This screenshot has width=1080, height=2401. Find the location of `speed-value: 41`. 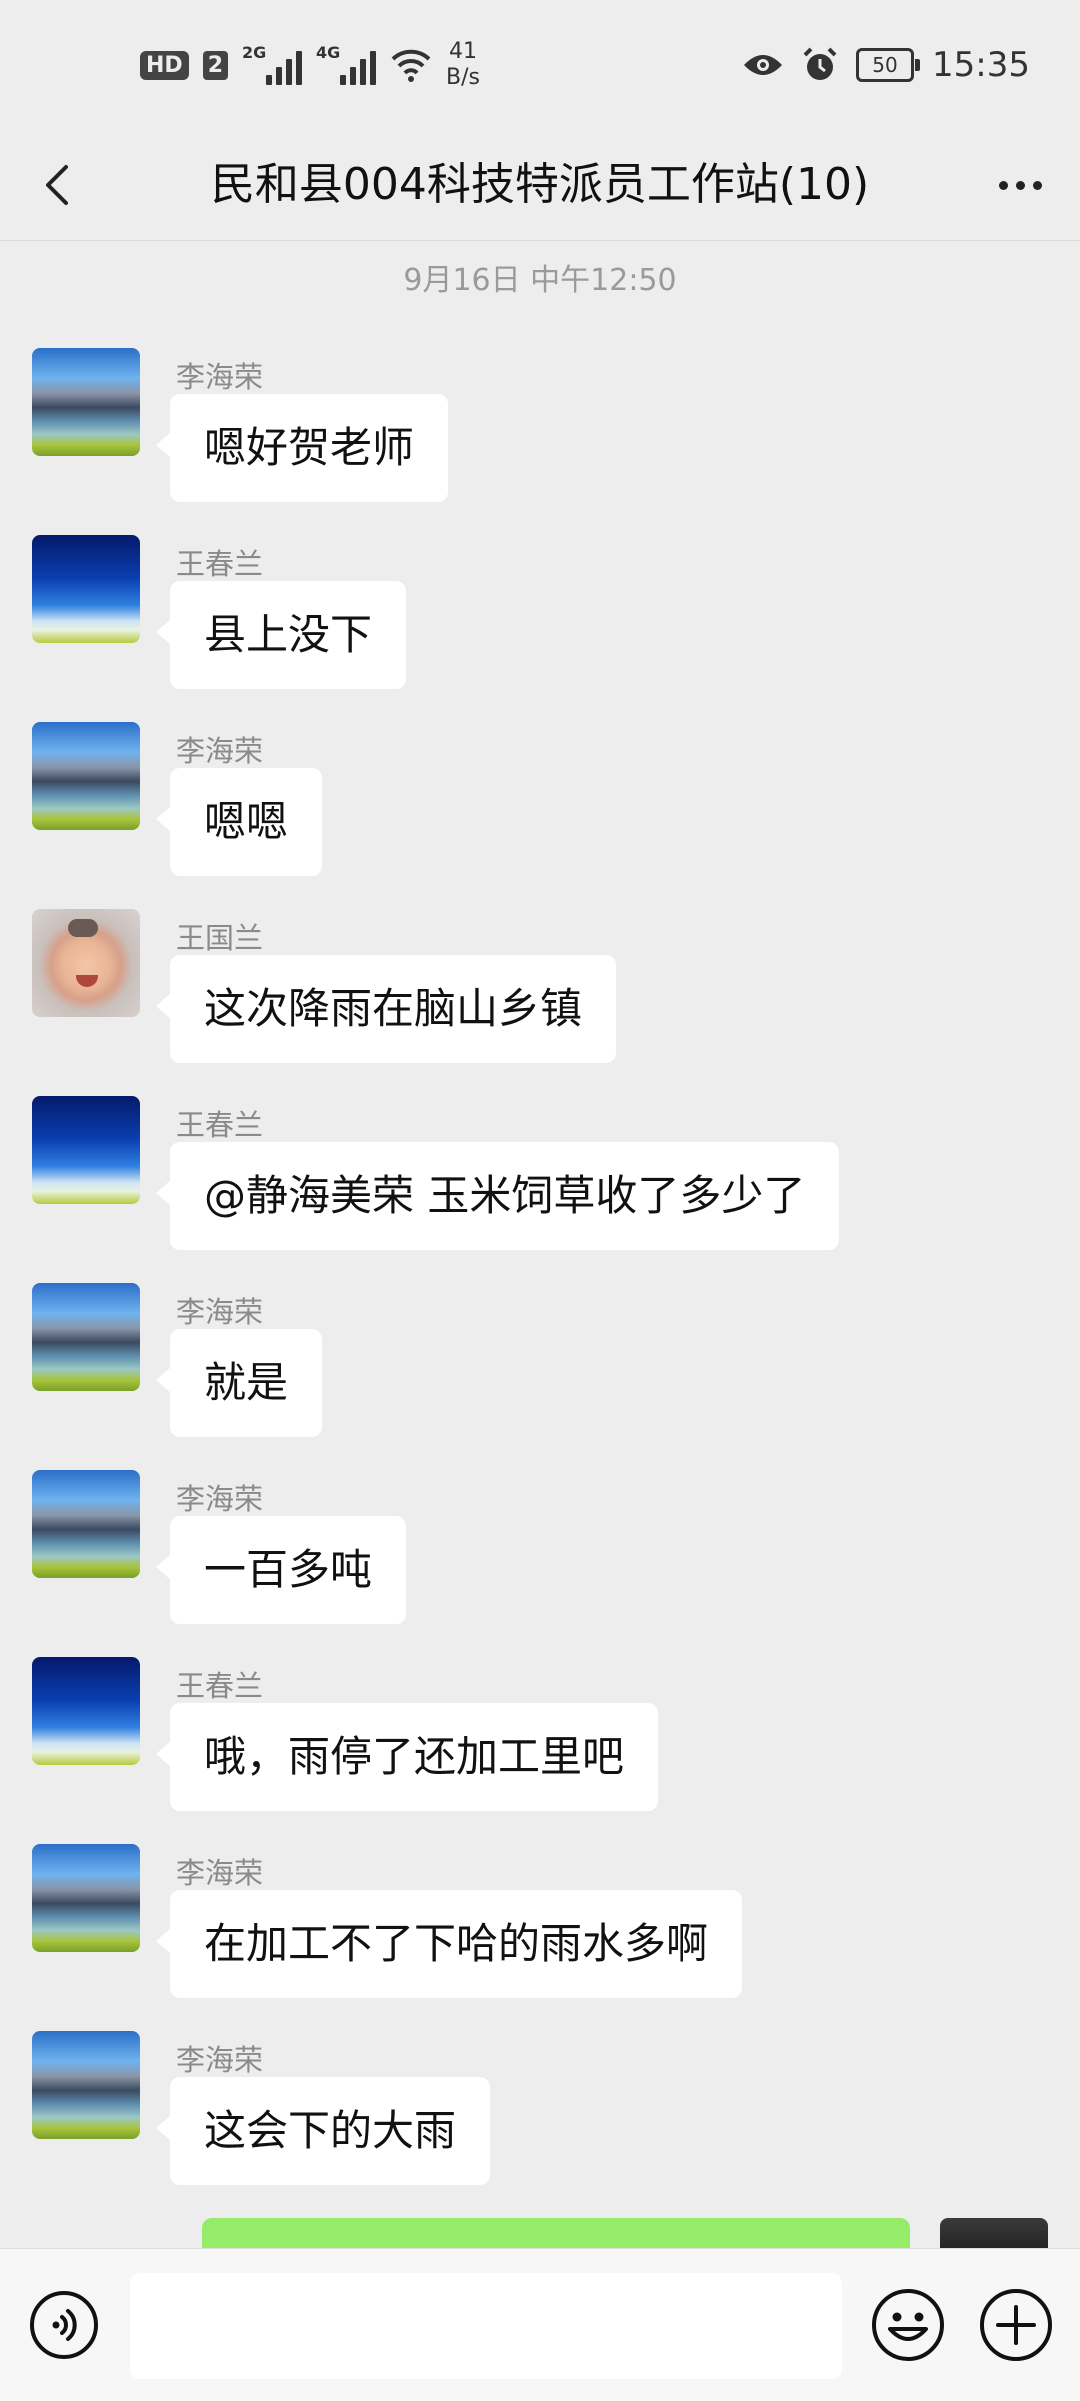

speed-value: 41 is located at coordinates (462, 51).